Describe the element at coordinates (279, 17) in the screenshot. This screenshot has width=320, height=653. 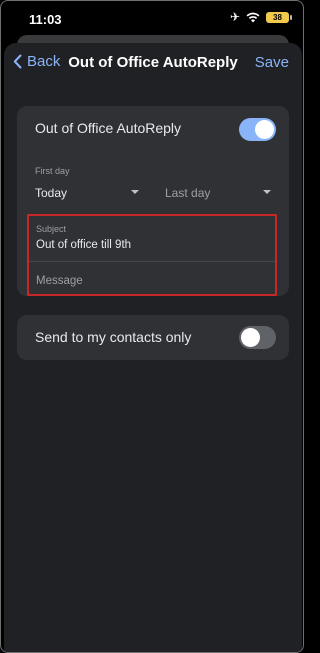
I see `battery-icon: 38` at that location.